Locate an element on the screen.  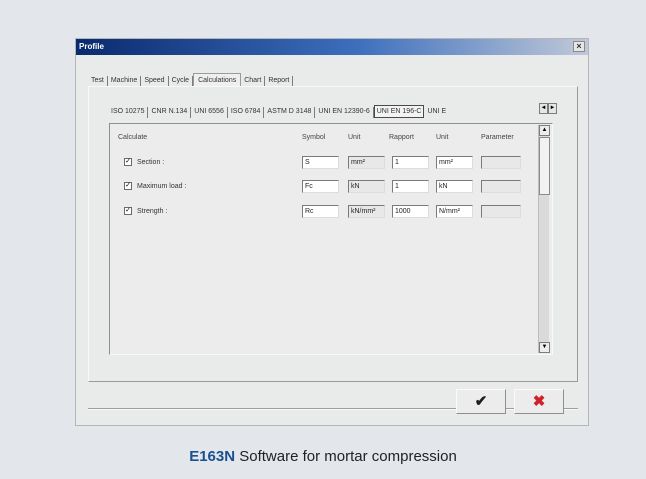
header-rapport: Rapport is located at coordinates (401, 137).